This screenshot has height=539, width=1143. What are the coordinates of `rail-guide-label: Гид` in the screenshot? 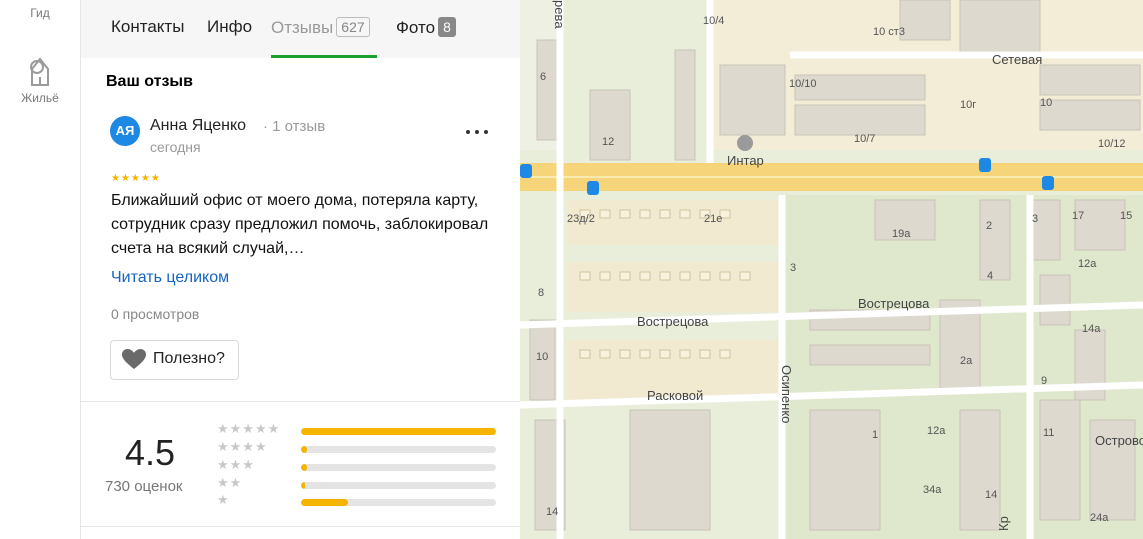 It's located at (40, 13).